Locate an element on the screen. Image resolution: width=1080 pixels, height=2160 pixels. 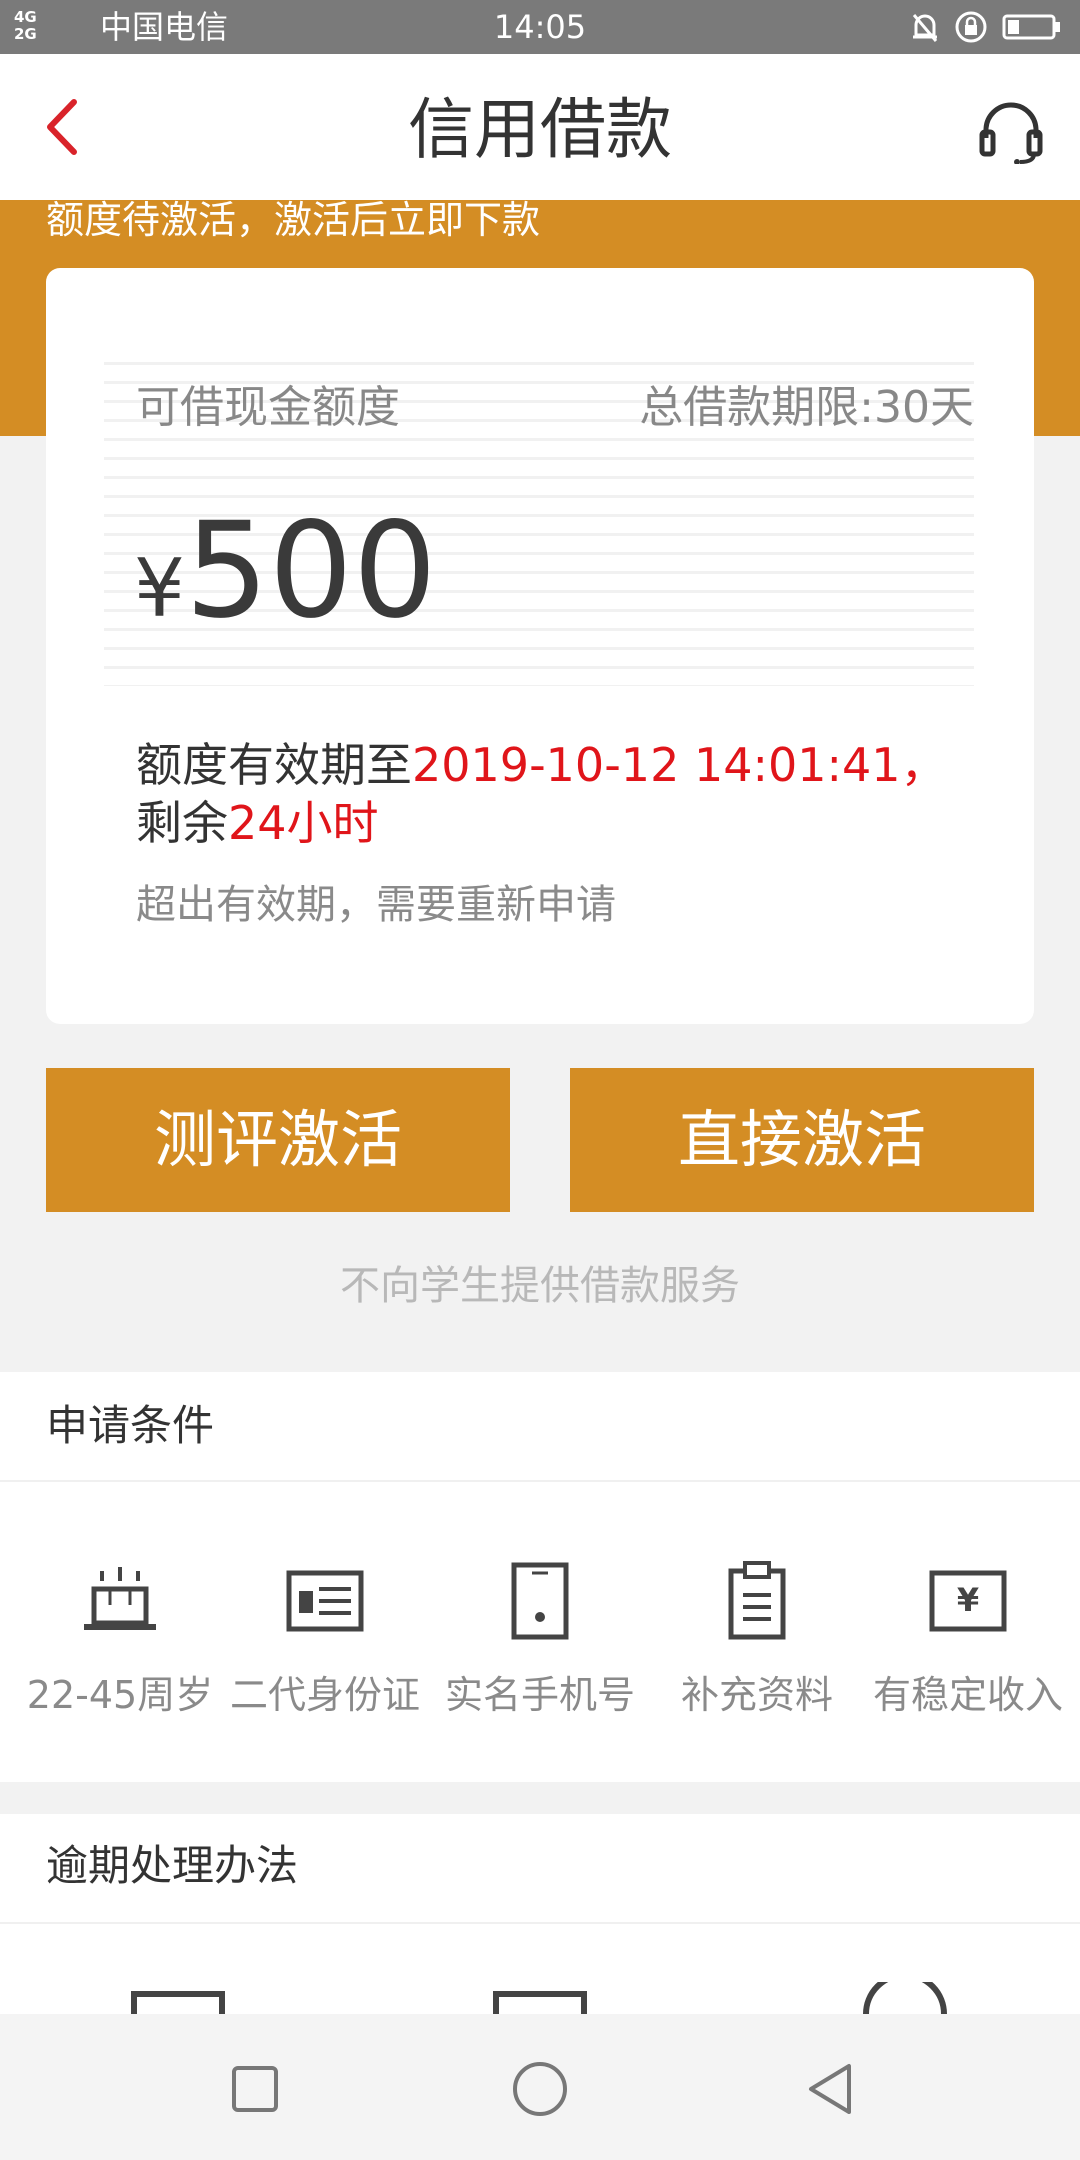
direct-activate-button: 直接激活 is located at coordinates (802, 1140).